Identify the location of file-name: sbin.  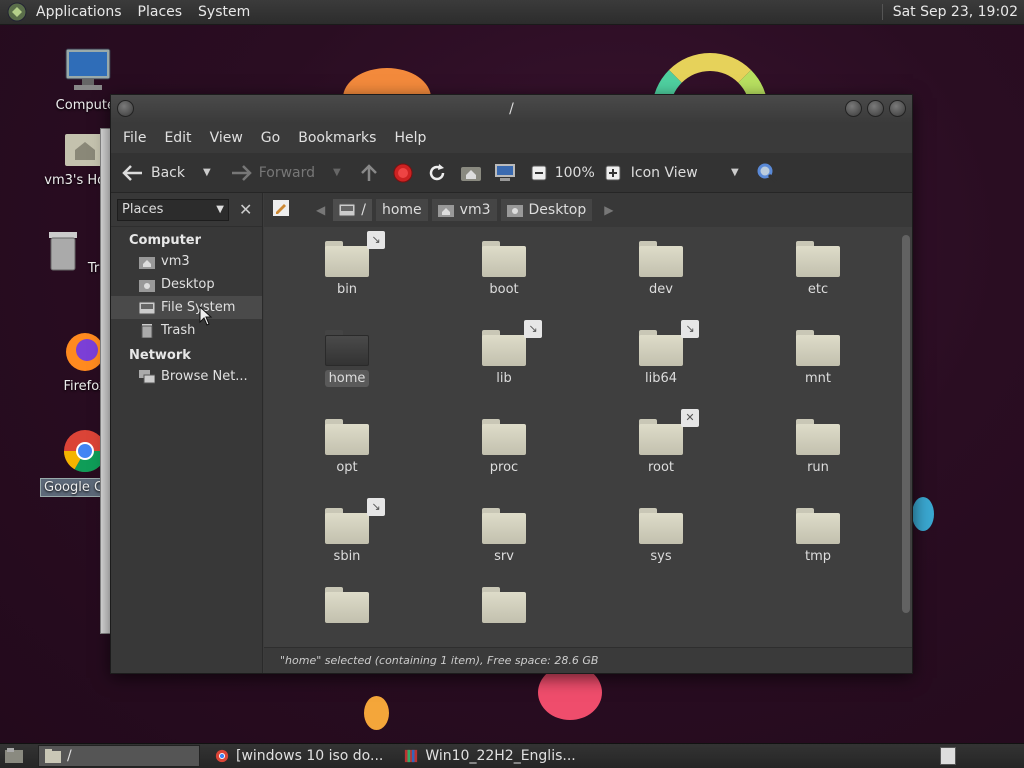
(347, 556).